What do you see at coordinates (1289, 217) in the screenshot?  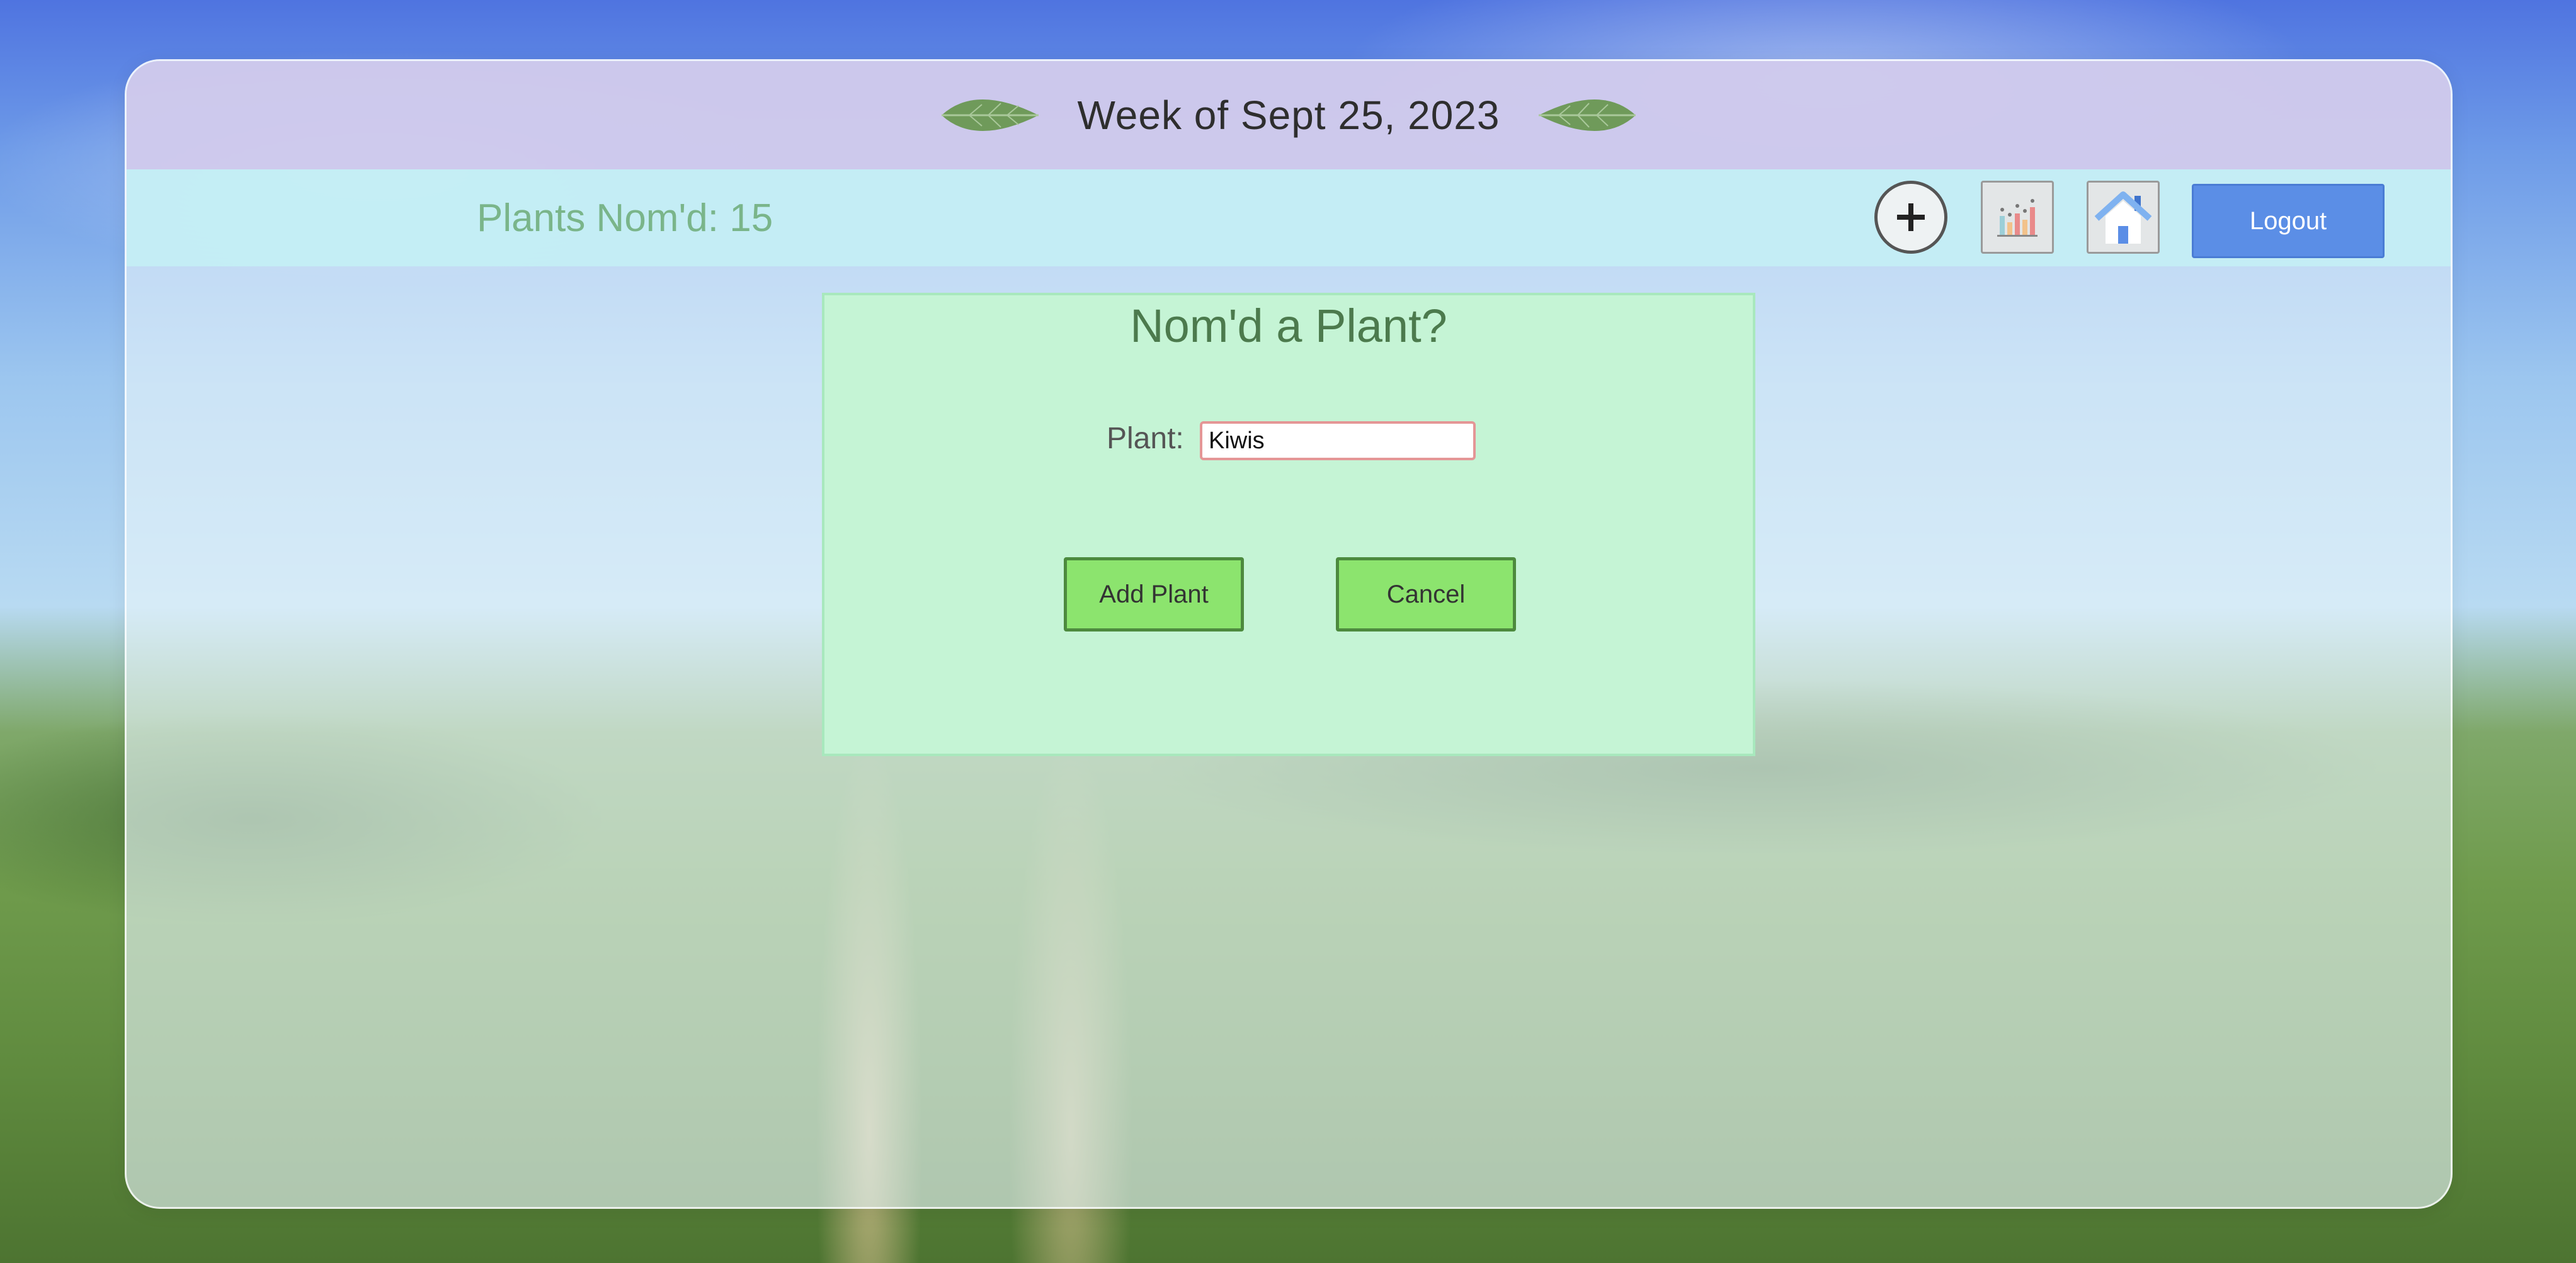 I see `nav-bar: Plants Nom'd: 15 Logout` at bounding box center [1289, 217].